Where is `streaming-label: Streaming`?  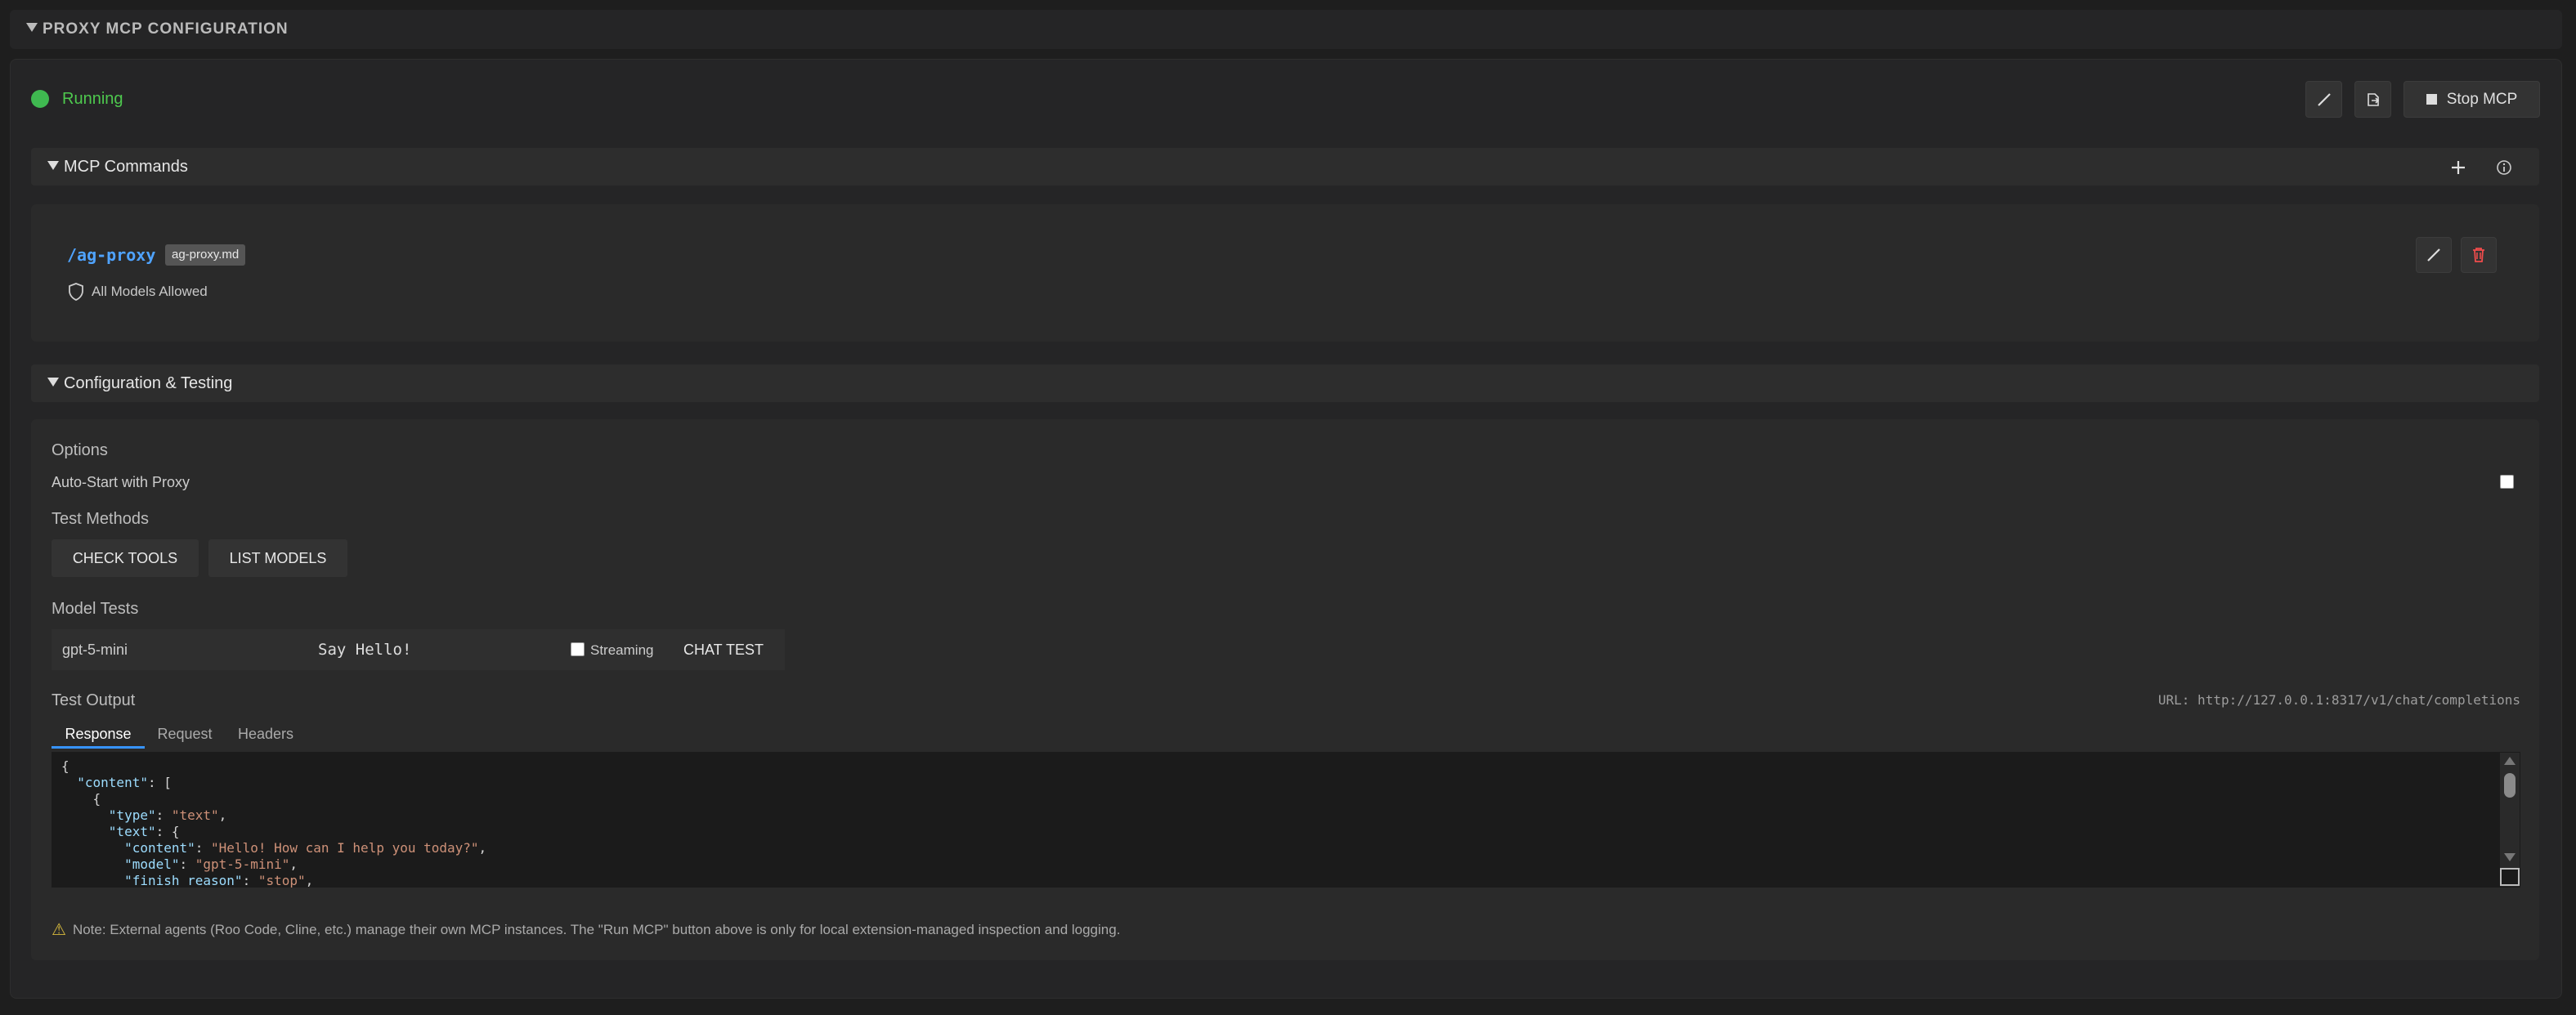
streaming-label: Streaming is located at coordinates (622, 650).